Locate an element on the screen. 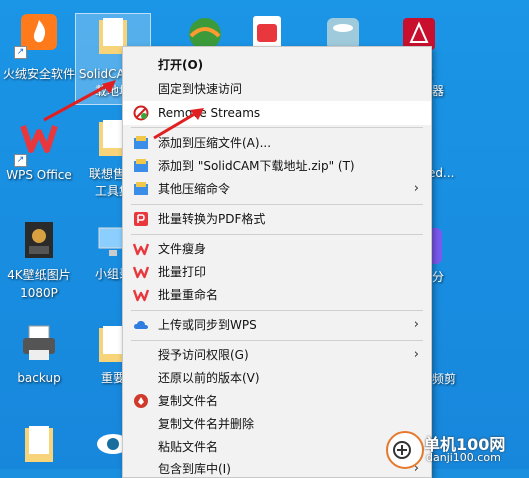 This screenshot has height=478, width=529. menu-item-label: 粘贴文件名 is located at coordinates (188, 447).